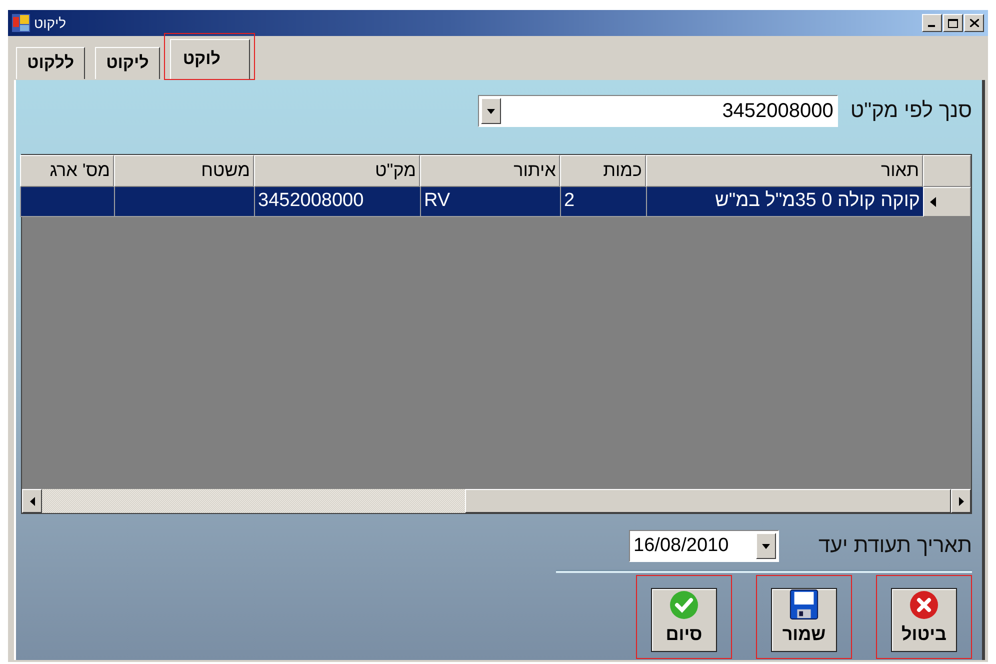 The image size is (996, 664). I want to click on save-button: שמור, so click(804, 620).